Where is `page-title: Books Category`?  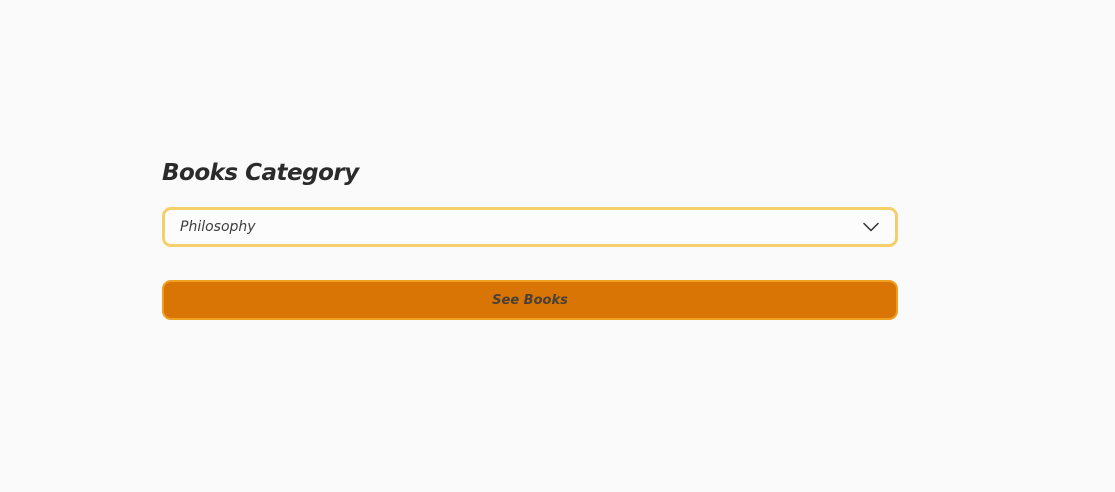
page-title: Books Category is located at coordinates (260, 173).